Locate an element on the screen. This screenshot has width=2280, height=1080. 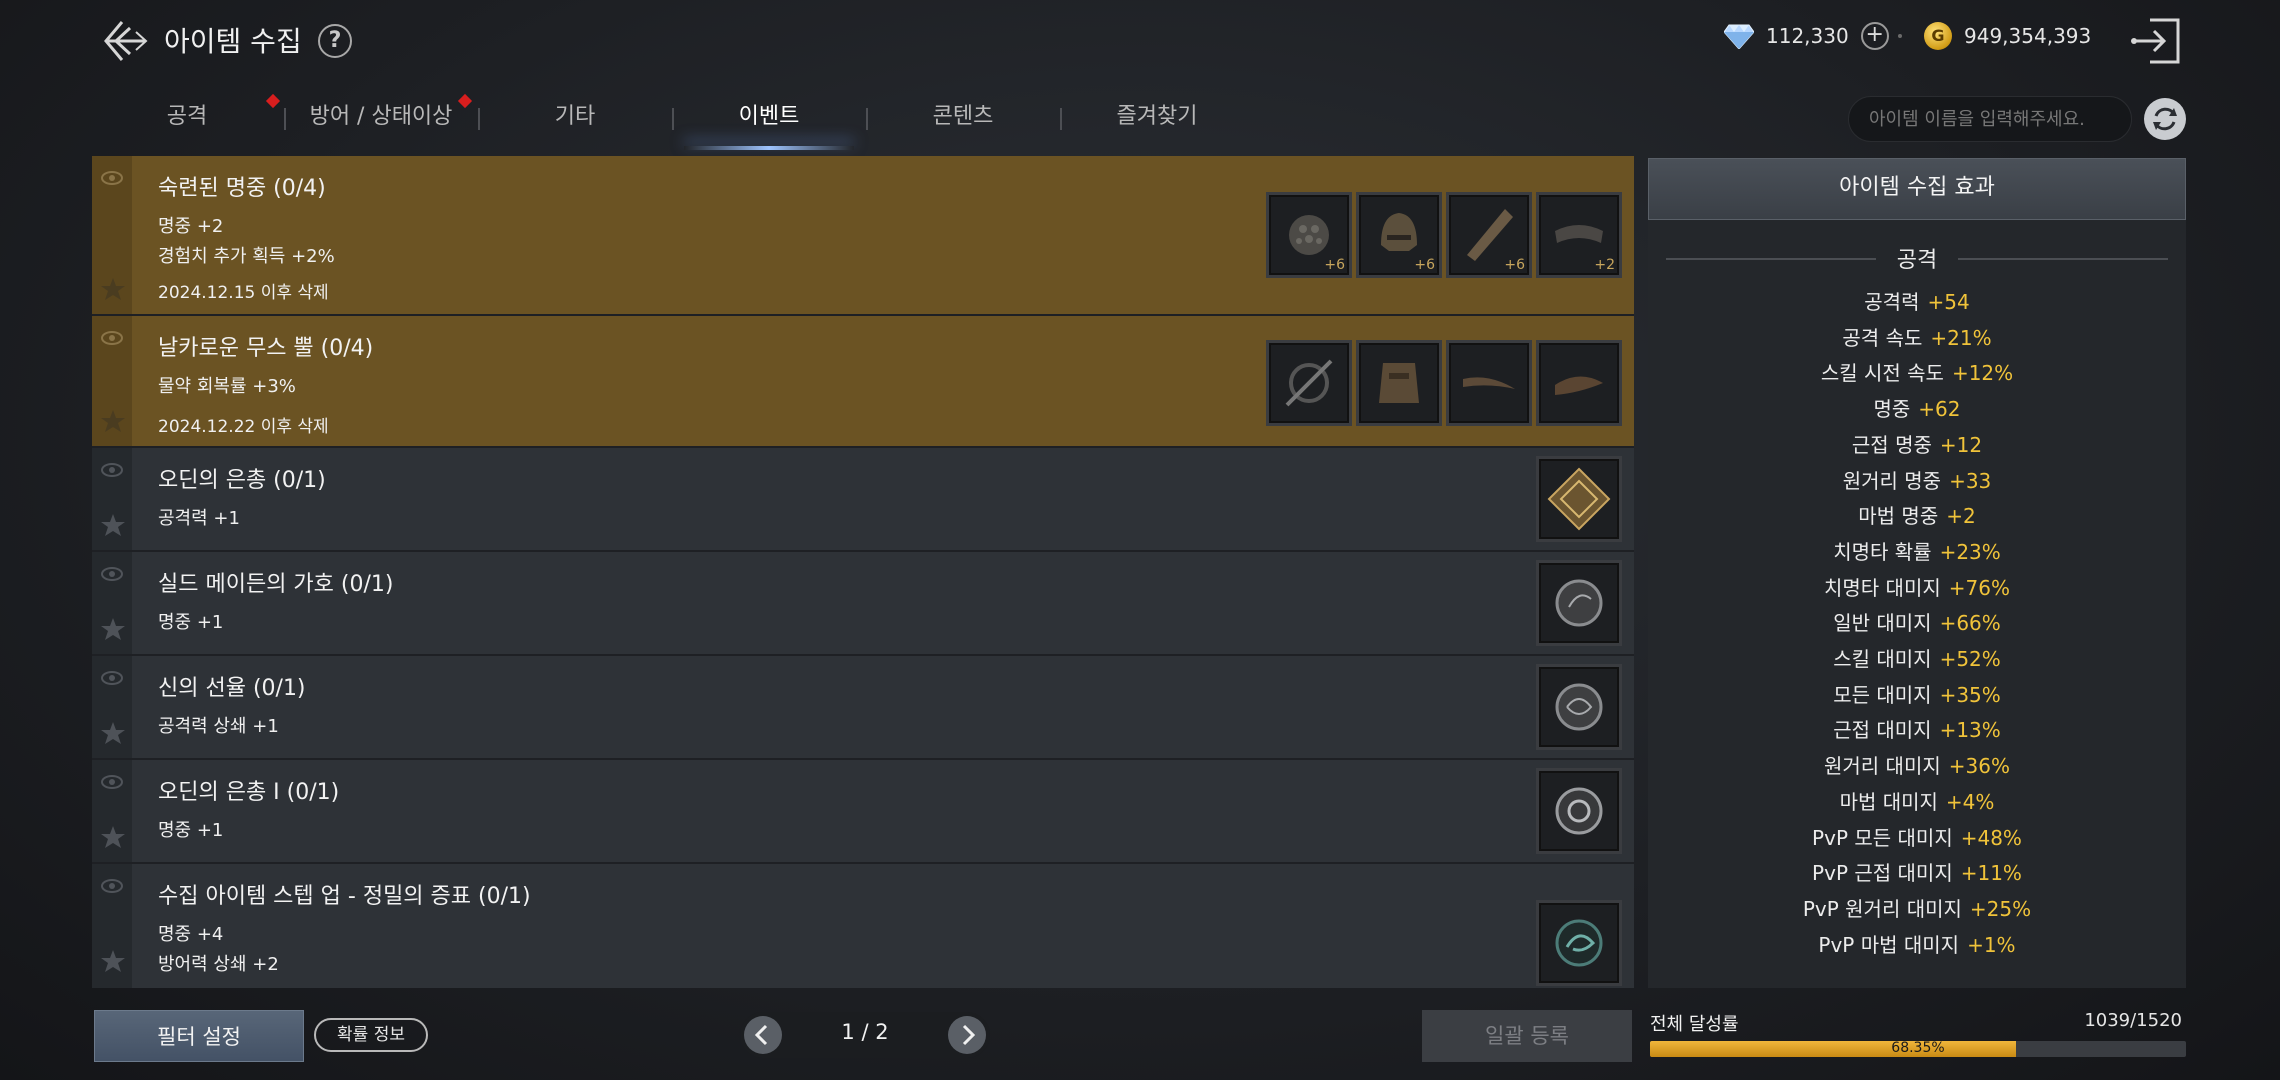
ring-icon is located at coordinates (1579, 385).